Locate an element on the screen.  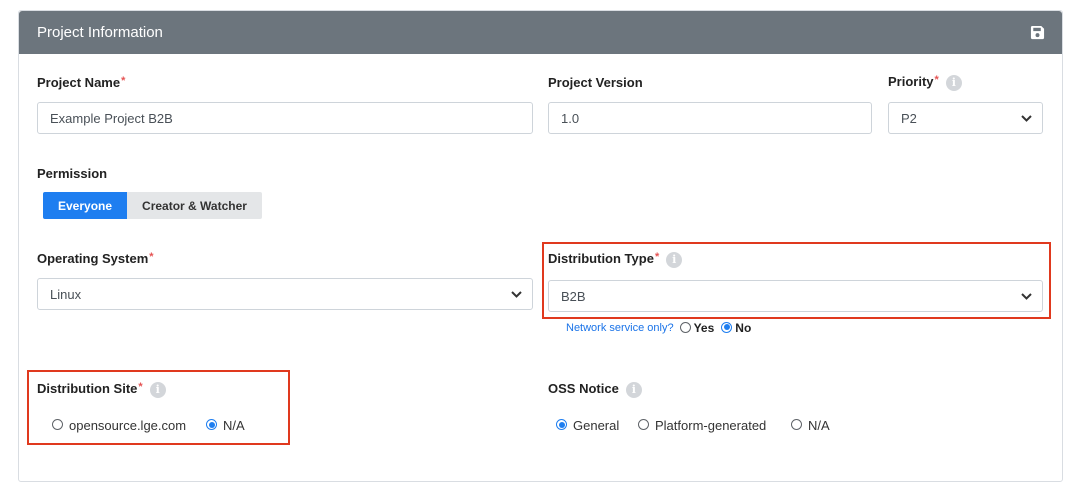
distribution-type-label: Distribution Type* i is located at coordinates (615, 259).